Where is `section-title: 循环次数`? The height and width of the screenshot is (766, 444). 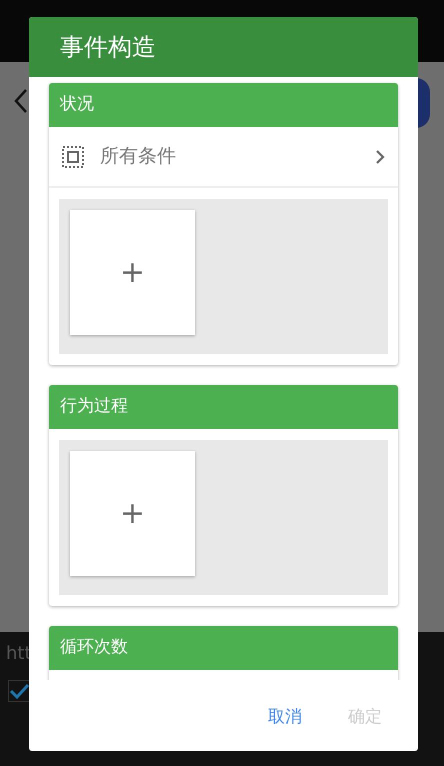 section-title: 循环次数 is located at coordinates (94, 648).